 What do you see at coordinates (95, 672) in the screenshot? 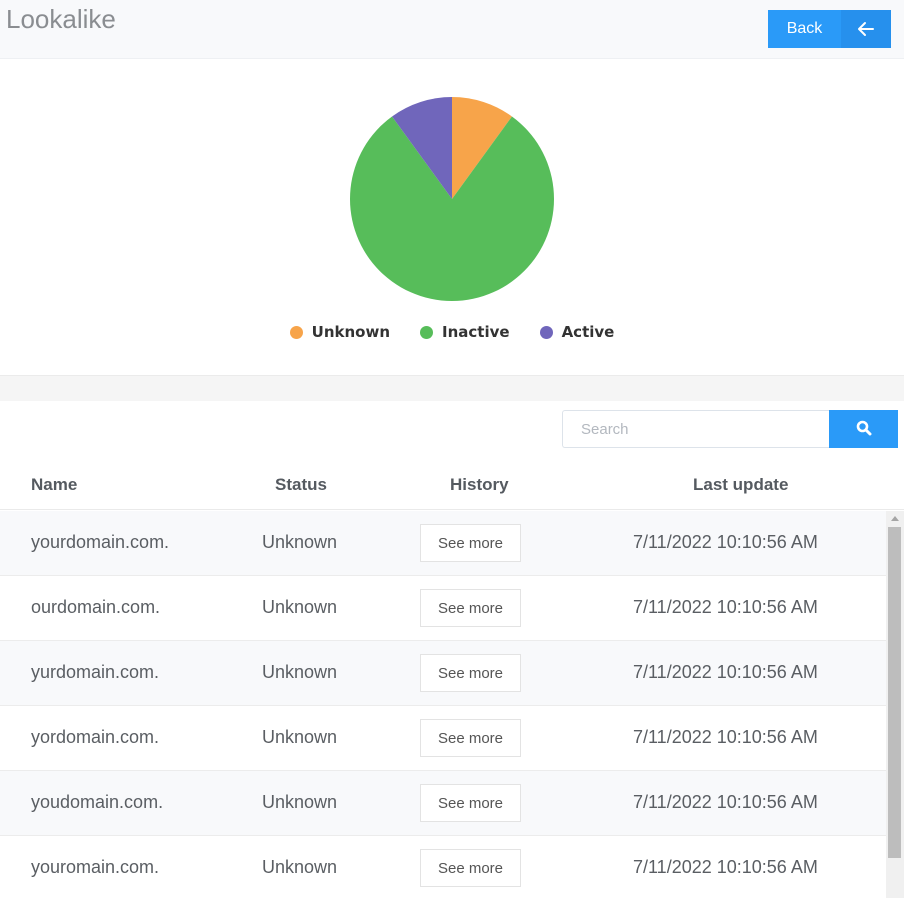
I see `cell-name: yurdomain.com.` at bounding box center [95, 672].